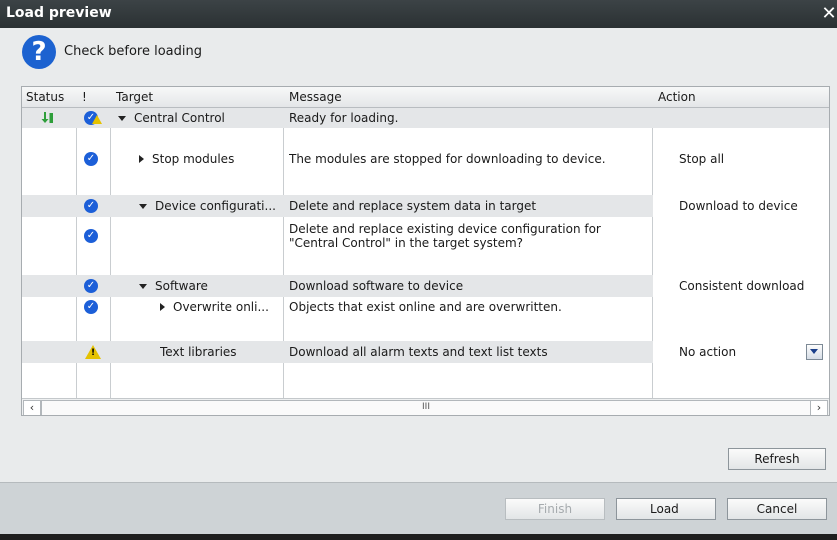  What do you see at coordinates (39, 52) in the screenshot?
I see `question-icon: ?` at bounding box center [39, 52].